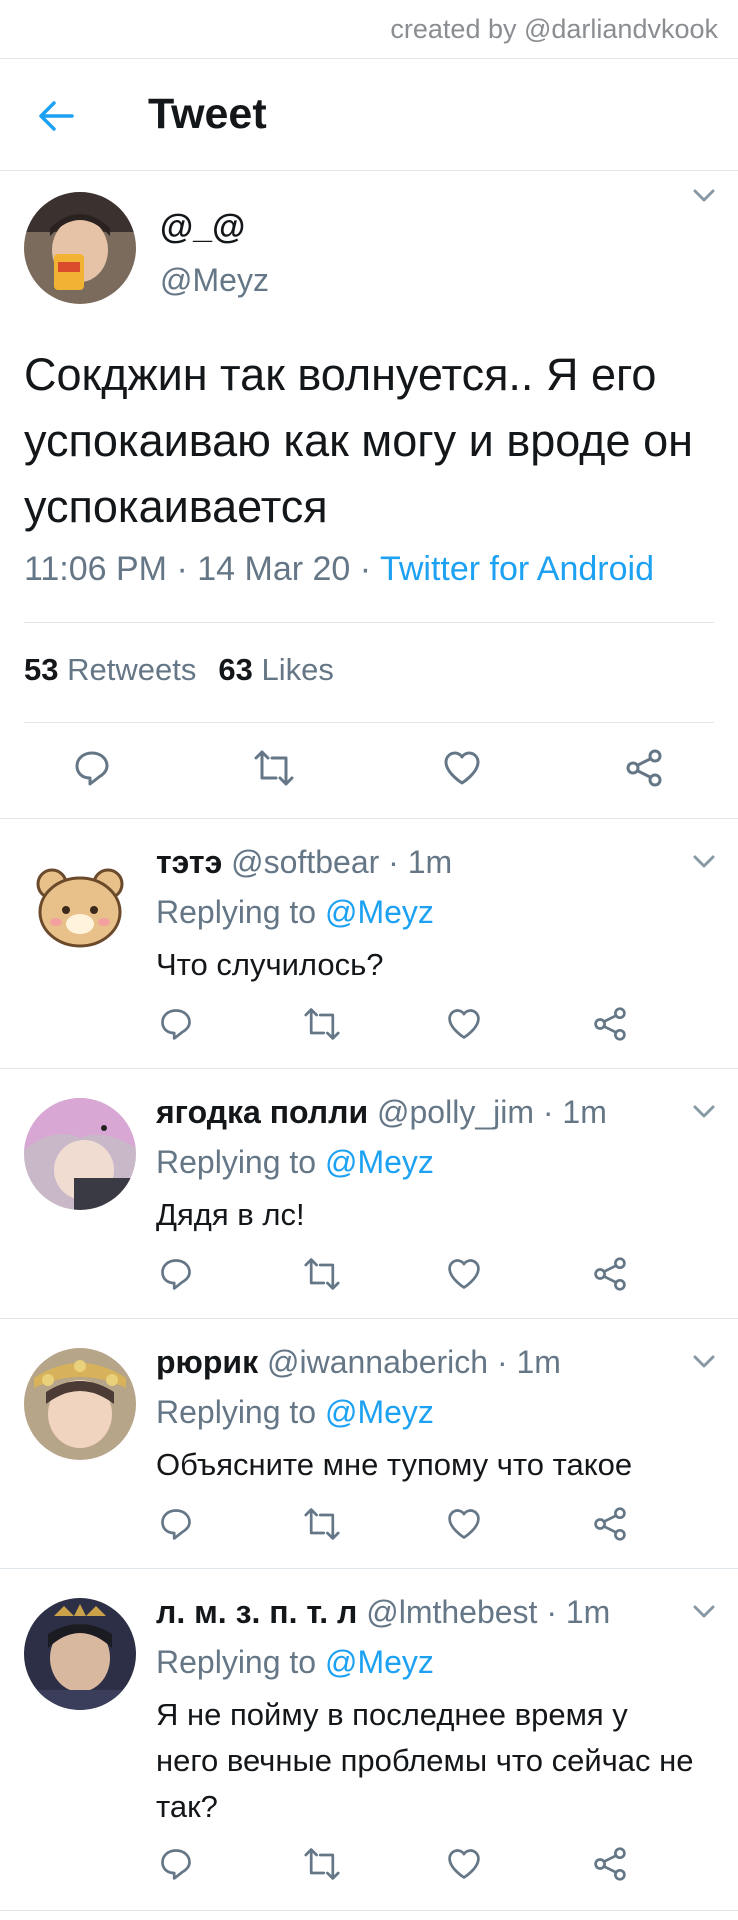 This screenshot has height=1920, width=738. Describe the element at coordinates (369, 768) in the screenshot. I see `tweet-actions` at that location.